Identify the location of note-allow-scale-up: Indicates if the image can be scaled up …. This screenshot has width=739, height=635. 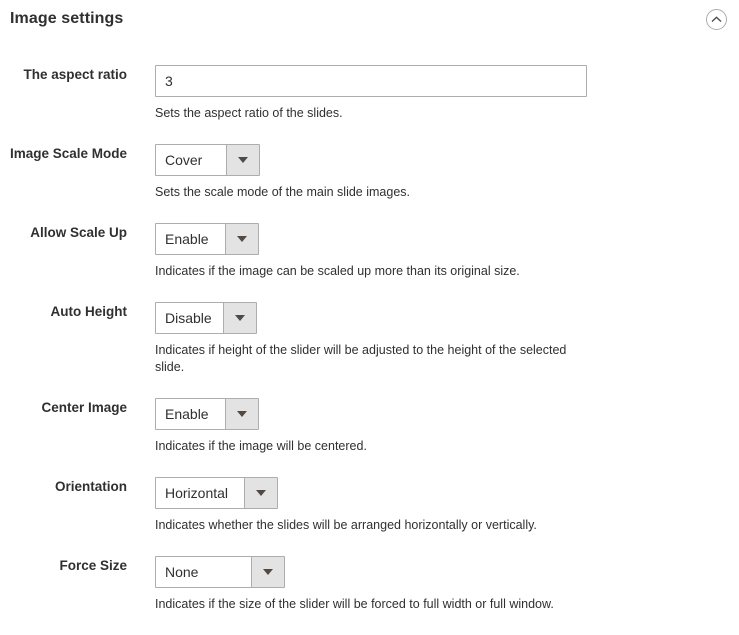
(337, 271).